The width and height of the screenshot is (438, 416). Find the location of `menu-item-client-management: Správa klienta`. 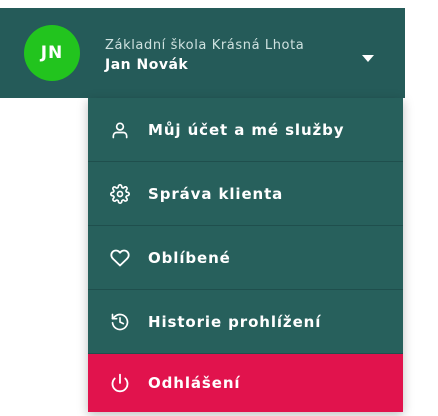

menu-item-client-management: Správa klienta is located at coordinates (245, 194).